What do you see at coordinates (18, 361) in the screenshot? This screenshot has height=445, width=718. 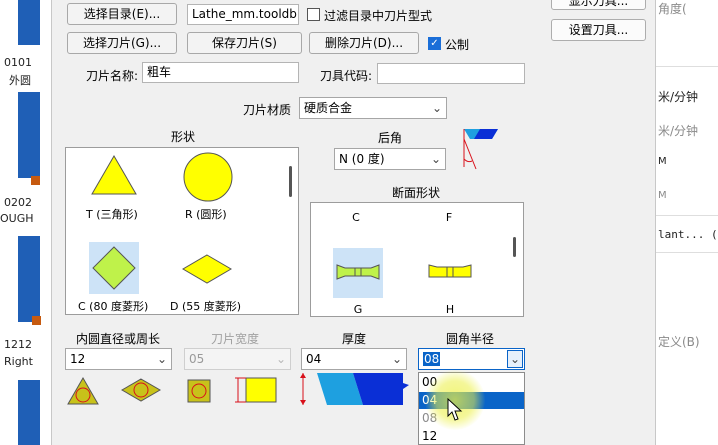 I see `tool-name: Right` at bounding box center [18, 361].